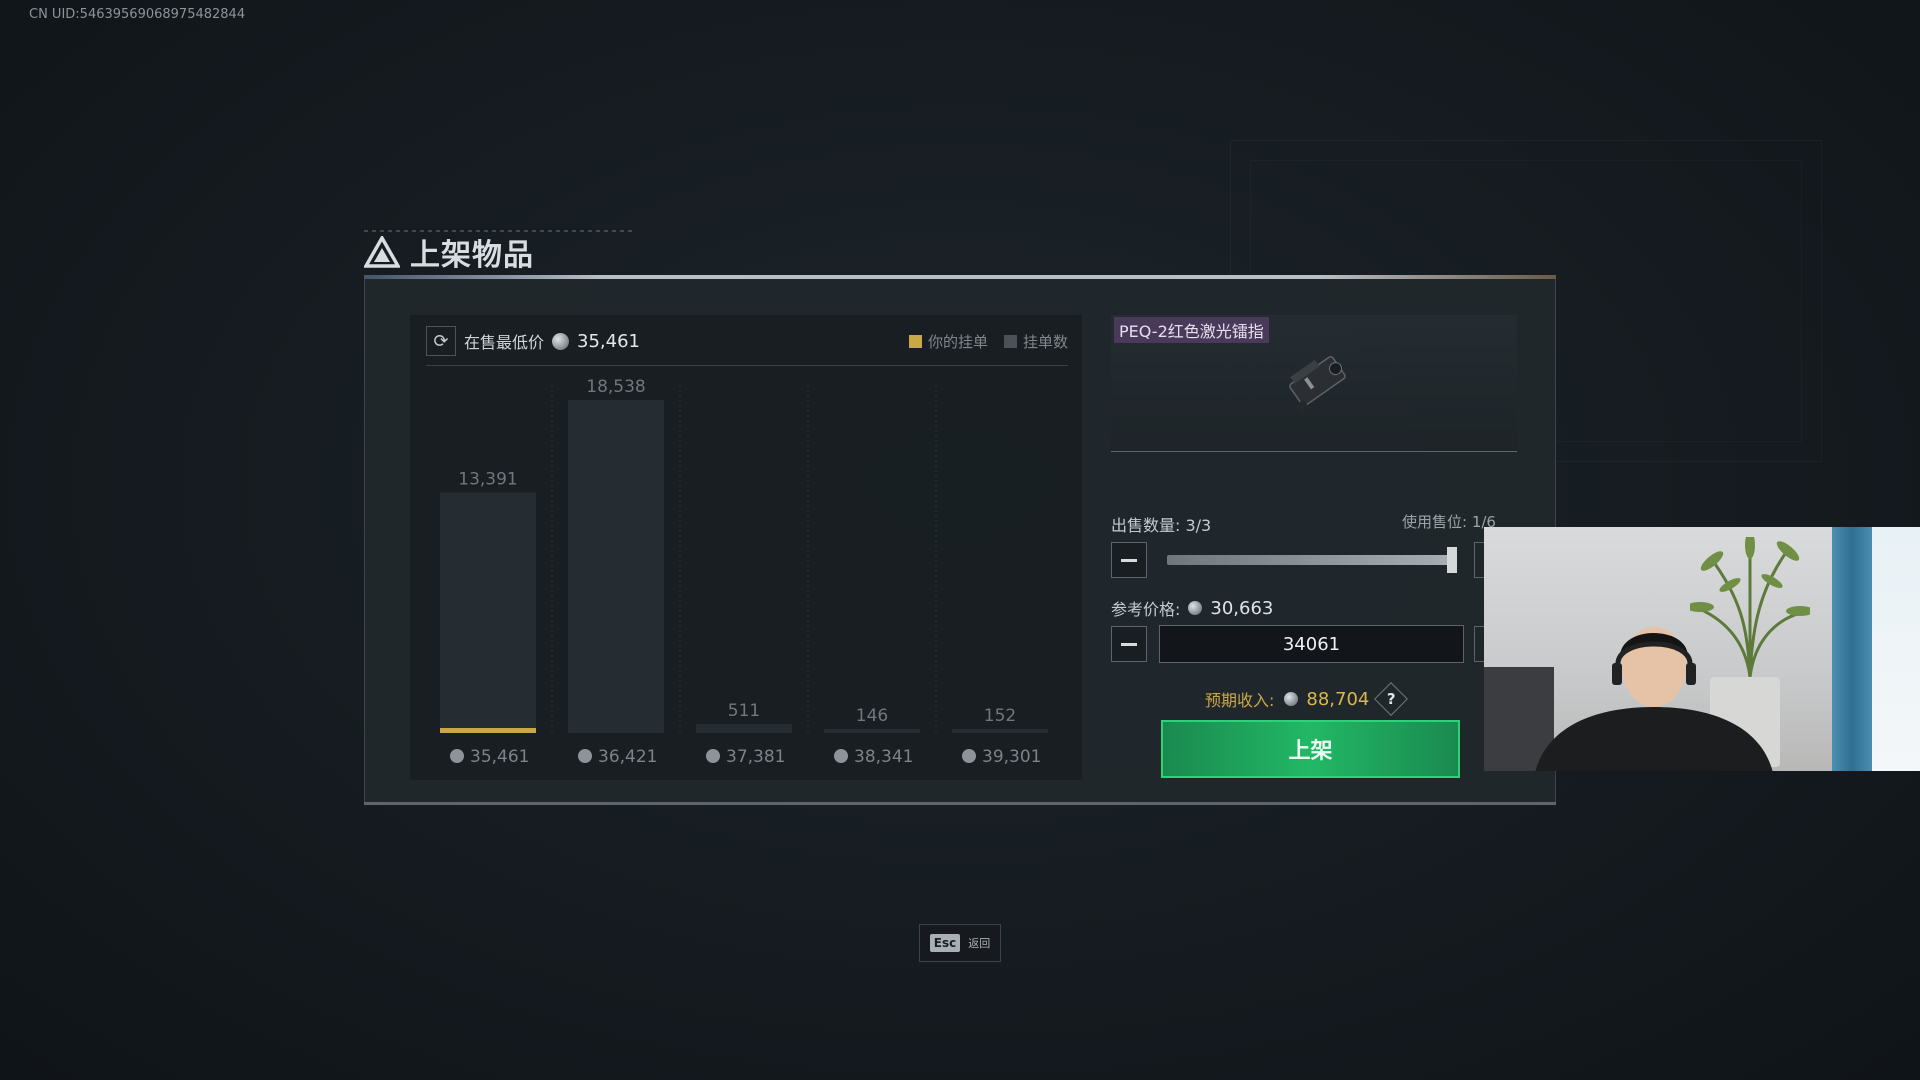  What do you see at coordinates (1452, 560) in the screenshot?
I see `quantity-slider-thumb` at bounding box center [1452, 560].